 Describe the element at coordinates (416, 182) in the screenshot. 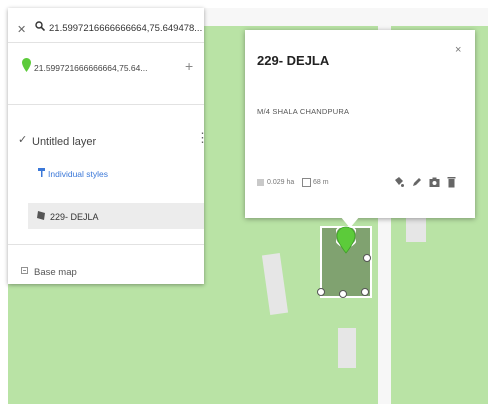

I see `pencil-icon` at that location.